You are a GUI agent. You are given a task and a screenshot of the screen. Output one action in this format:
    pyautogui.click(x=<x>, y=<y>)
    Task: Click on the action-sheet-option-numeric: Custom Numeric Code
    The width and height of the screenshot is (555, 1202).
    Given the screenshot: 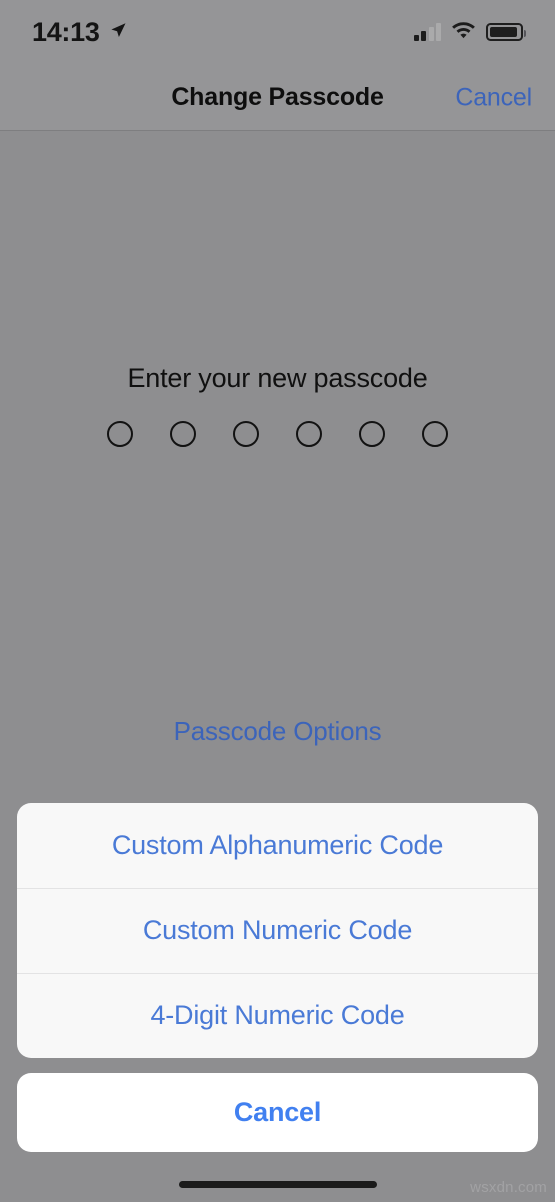 What is the action you would take?
    pyautogui.click(x=277, y=930)
    